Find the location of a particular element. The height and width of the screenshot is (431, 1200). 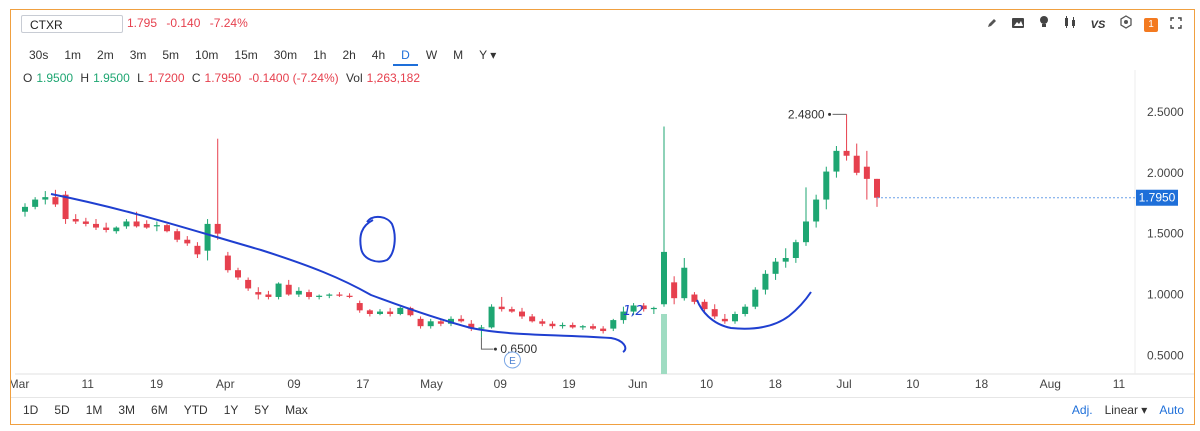

x-tick-label: 11 is located at coordinates (1119, 384).